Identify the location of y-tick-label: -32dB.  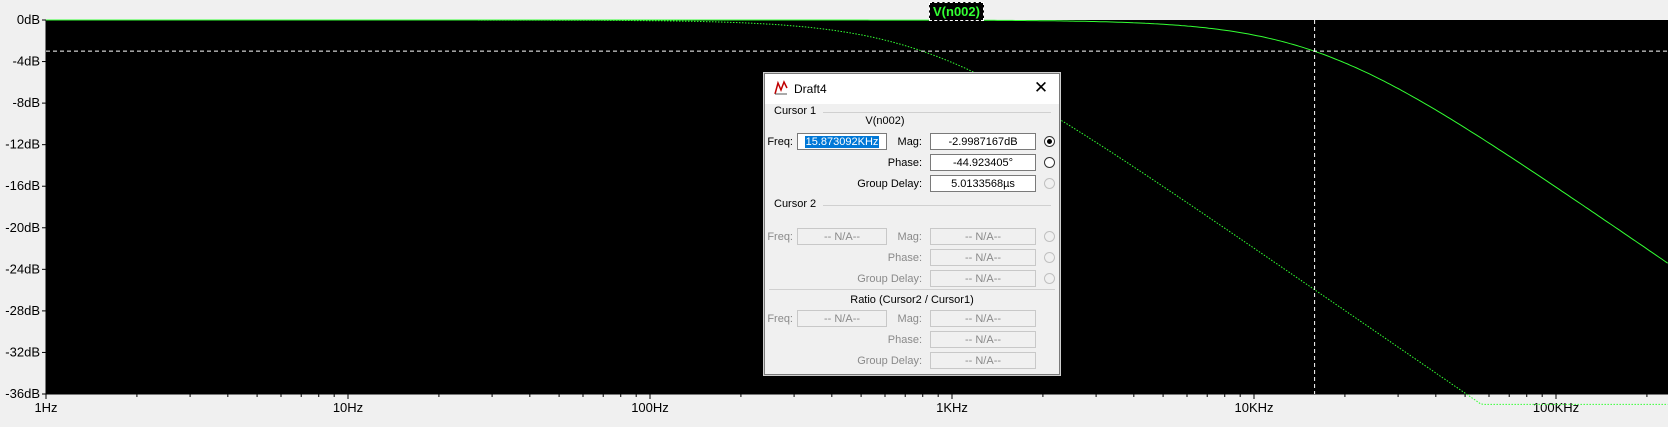
(22, 351).